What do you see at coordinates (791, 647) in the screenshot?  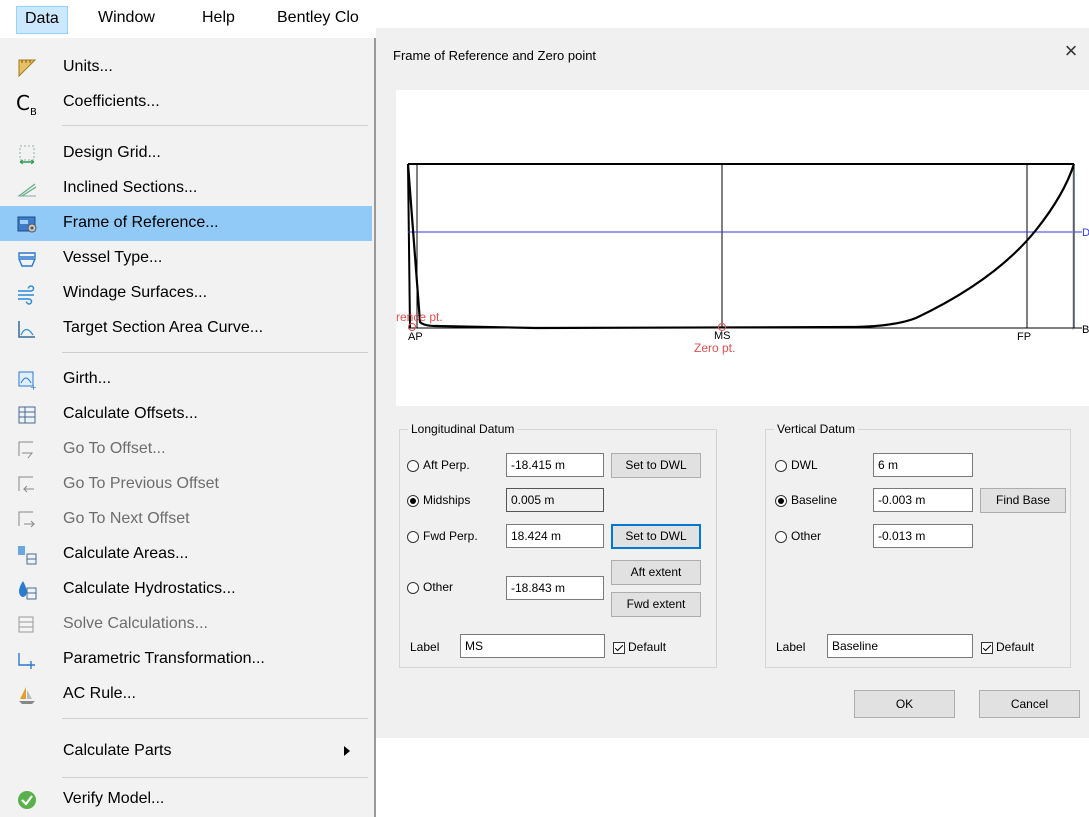 I see `vert-label-caption: Label` at bounding box center [791, 647].